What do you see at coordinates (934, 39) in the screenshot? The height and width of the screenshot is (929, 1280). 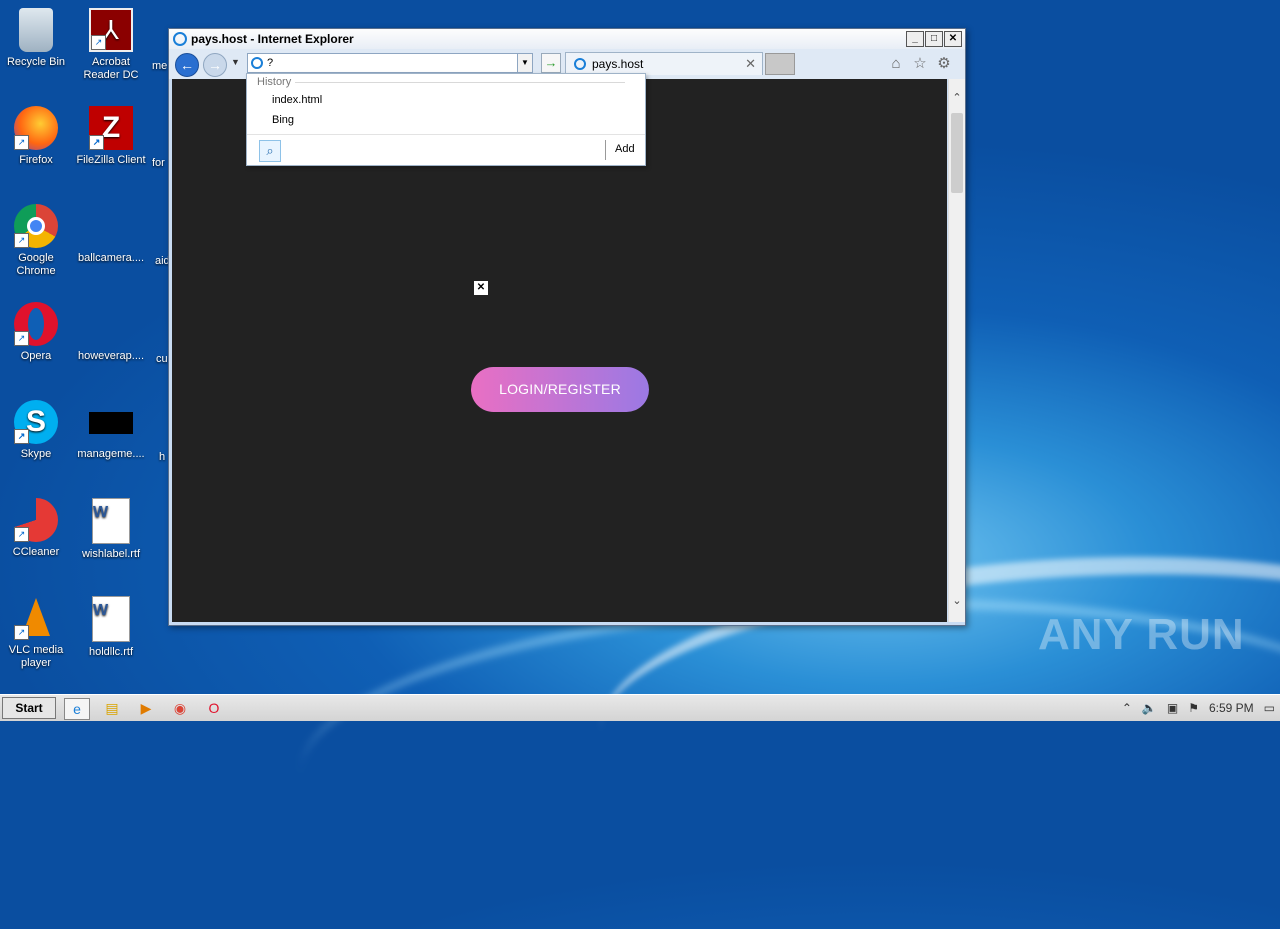 I see `maximize-button: □` at bounding box center [934, 39].